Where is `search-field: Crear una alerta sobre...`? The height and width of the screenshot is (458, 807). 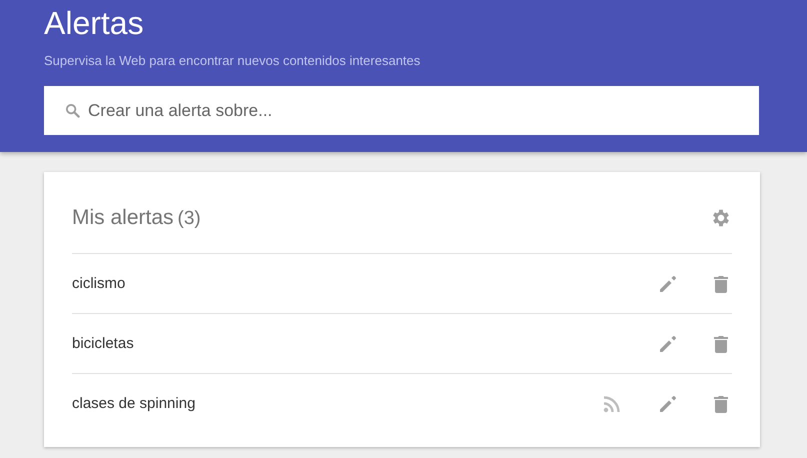
search-field: Crear una alerta sobre... is located at coordinates (401, 110).